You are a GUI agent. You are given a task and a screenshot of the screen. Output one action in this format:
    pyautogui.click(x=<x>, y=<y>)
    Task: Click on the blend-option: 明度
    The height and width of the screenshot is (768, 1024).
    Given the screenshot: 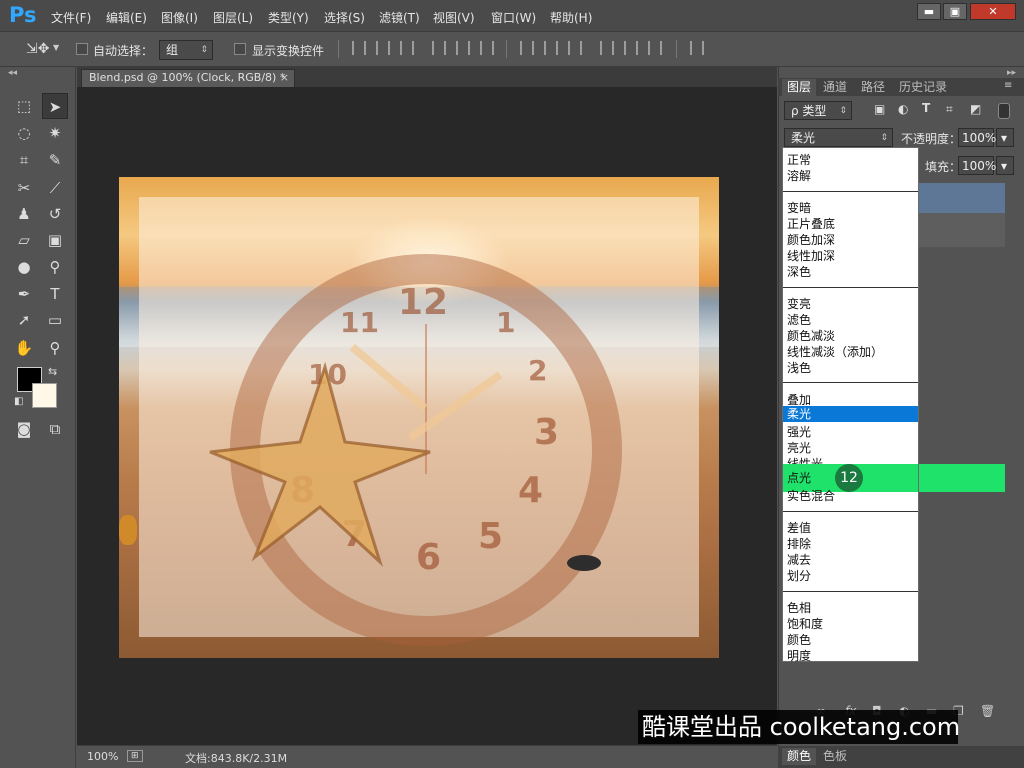 What is the action you would take?
    pyautogui.click(x=799, y=655)
    